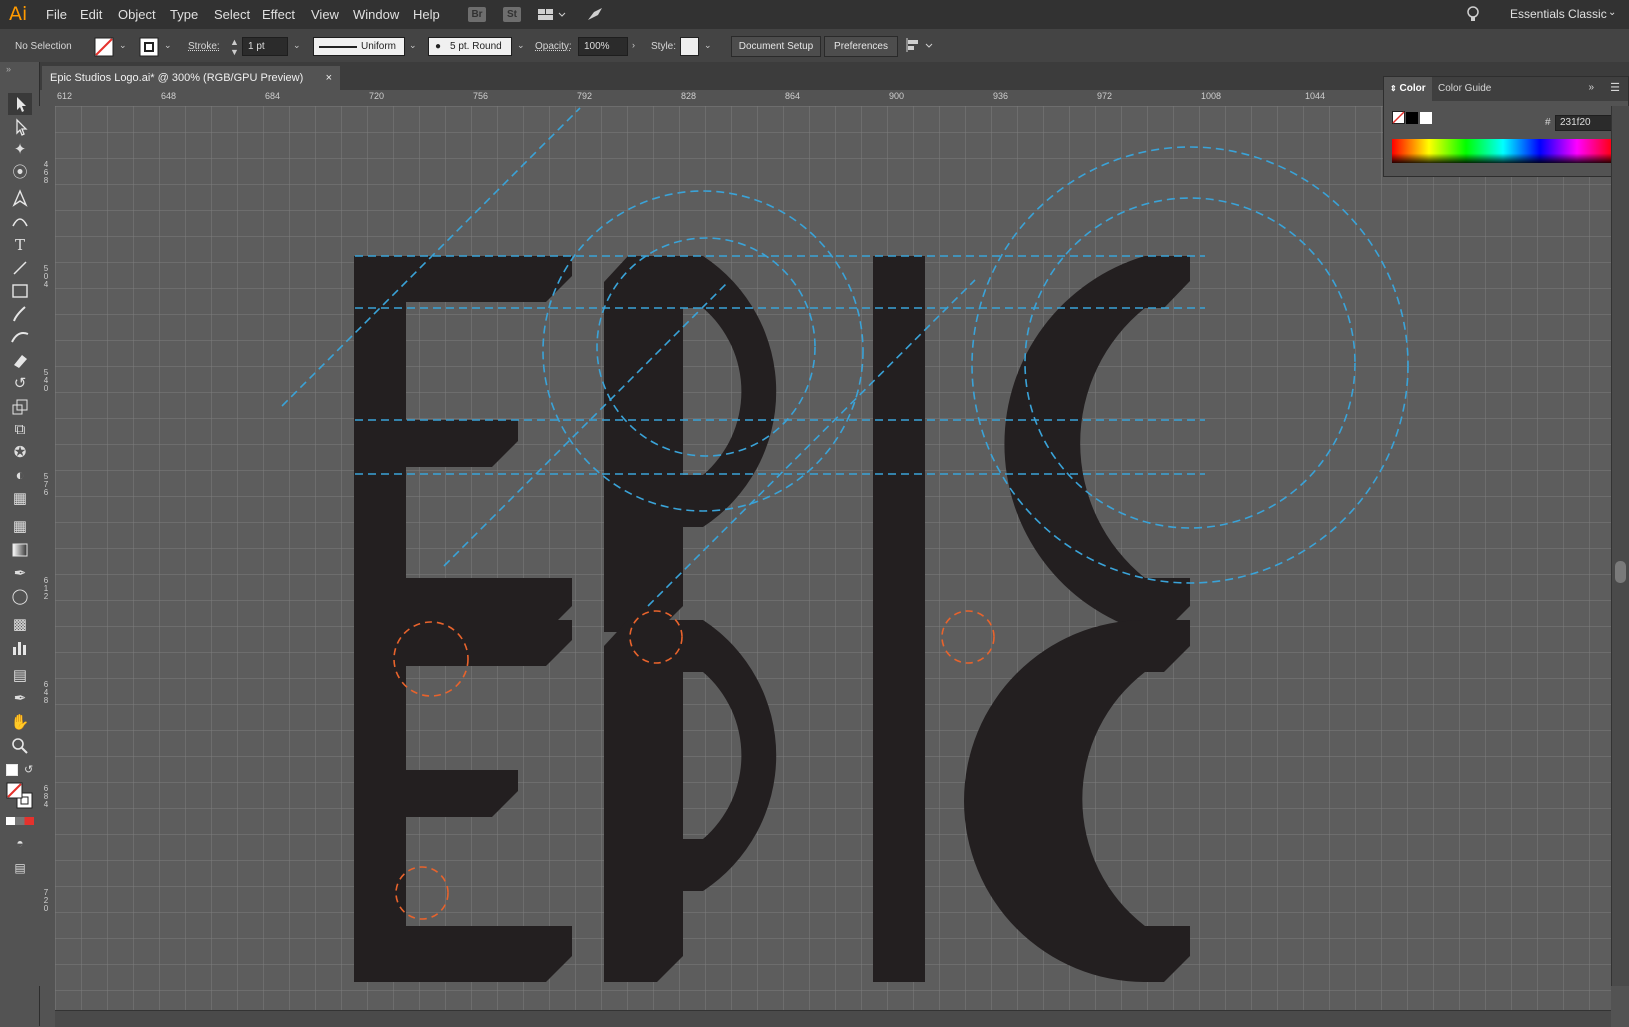 The height and width of the screenshot is (1027, 1629). What do you see at coordinates (1473, 14) in the screenshot?
I see `lightbulb-icon` at bounding box center [1473, 14].